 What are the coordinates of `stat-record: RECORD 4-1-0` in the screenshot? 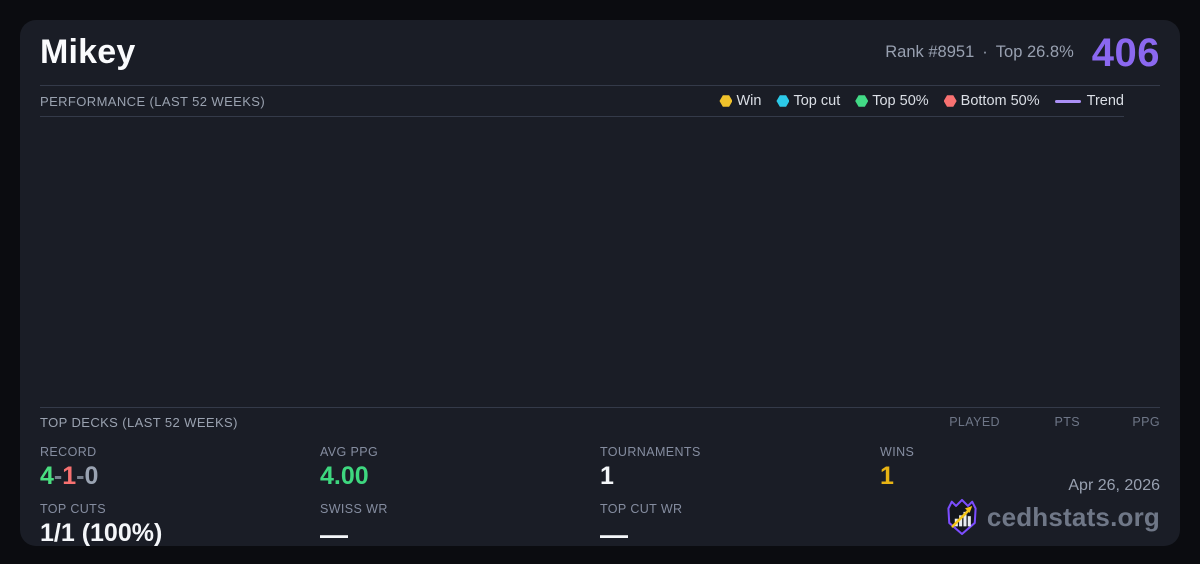 It's located at (180, 468).